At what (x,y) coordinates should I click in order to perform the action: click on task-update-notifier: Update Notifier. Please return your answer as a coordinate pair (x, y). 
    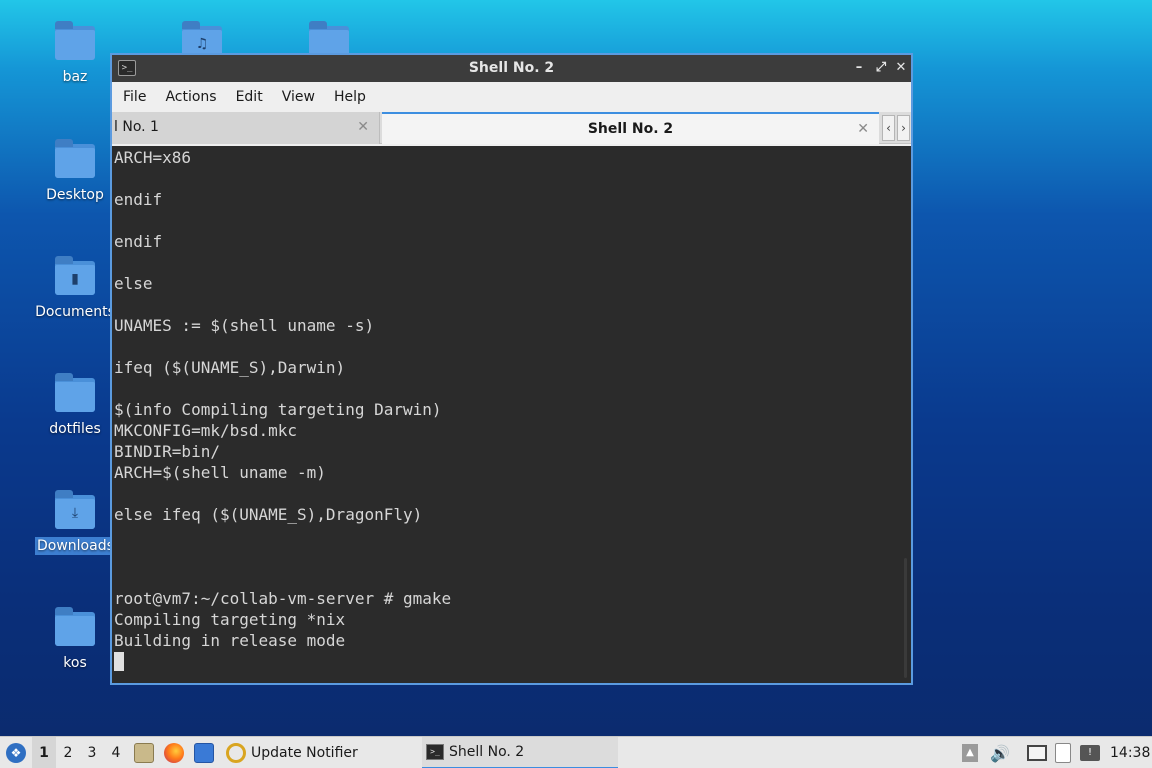
    Looking at the image, I should click on (320, 752).